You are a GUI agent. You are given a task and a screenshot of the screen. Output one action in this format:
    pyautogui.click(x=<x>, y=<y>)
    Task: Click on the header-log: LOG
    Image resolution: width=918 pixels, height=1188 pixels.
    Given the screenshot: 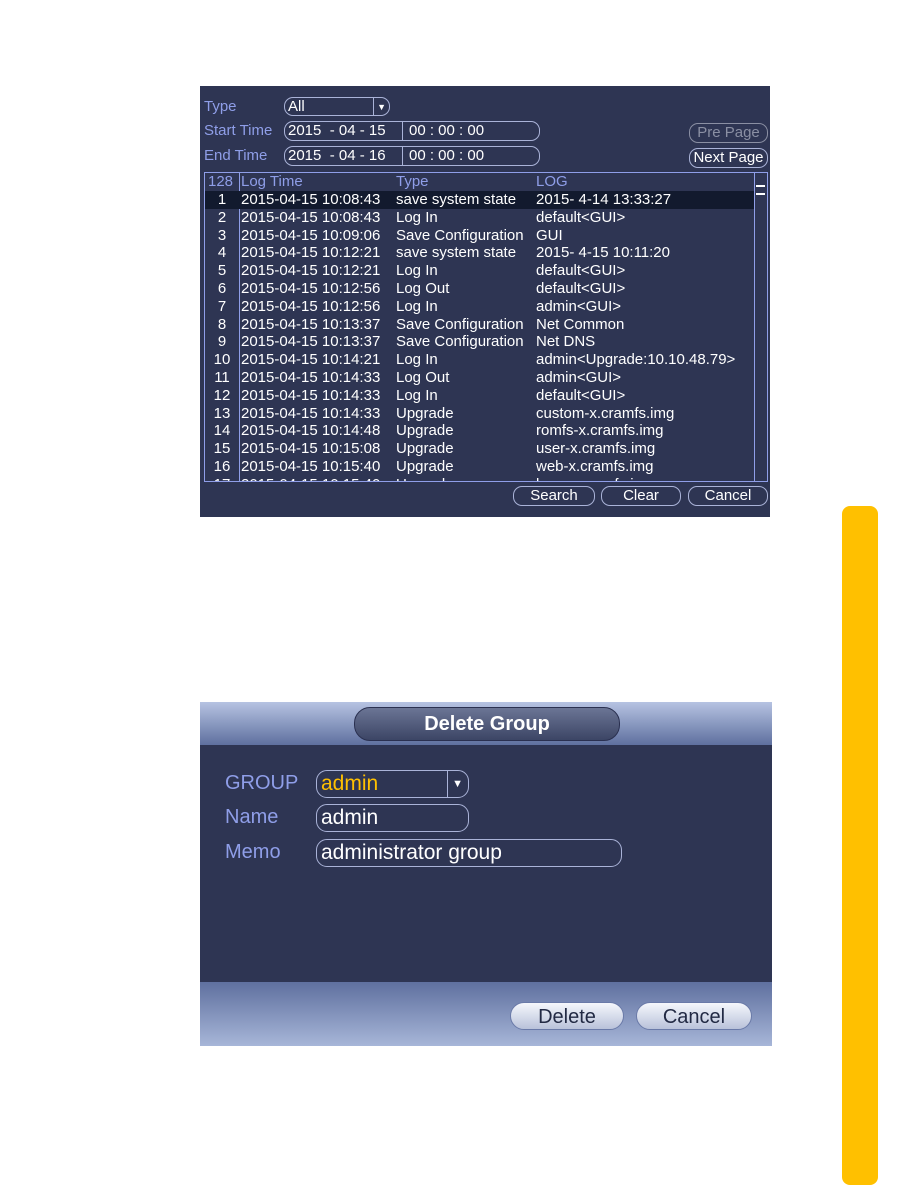 What is the action you would take?
    pyautogui.click(x=552, y=182)
    